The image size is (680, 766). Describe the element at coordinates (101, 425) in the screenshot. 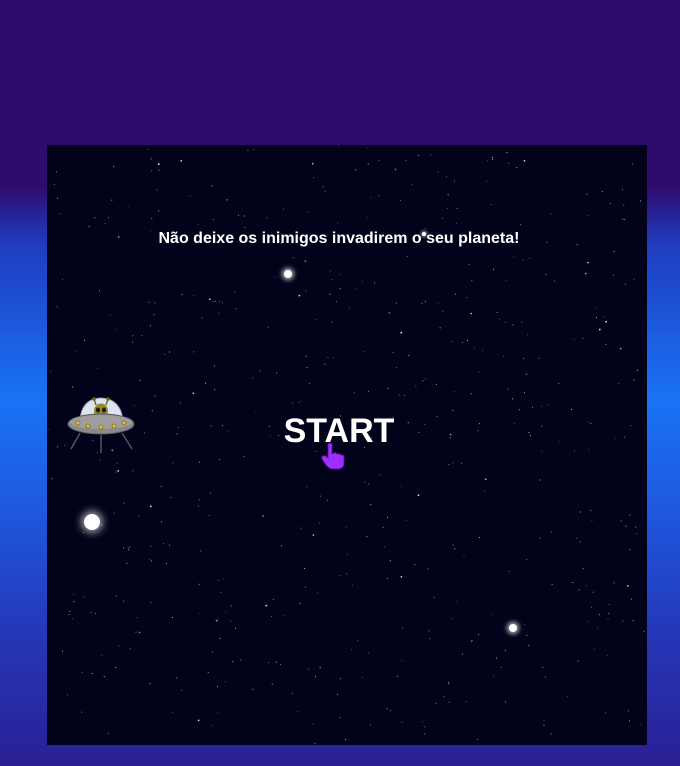

I see `ufo-enemy-icon` at that location.